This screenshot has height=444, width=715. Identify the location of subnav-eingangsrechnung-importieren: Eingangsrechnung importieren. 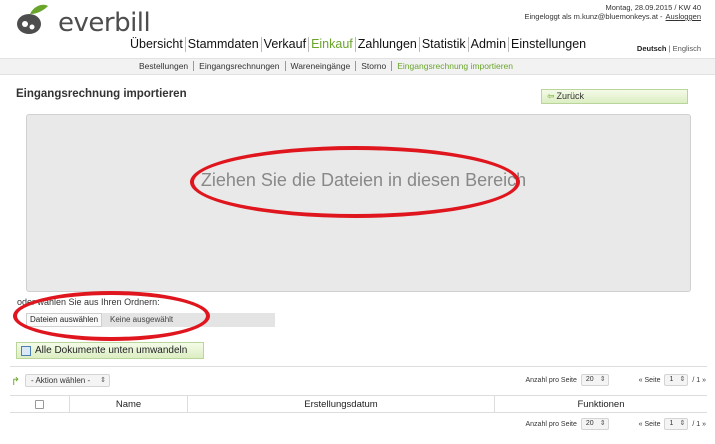
(455, 66).